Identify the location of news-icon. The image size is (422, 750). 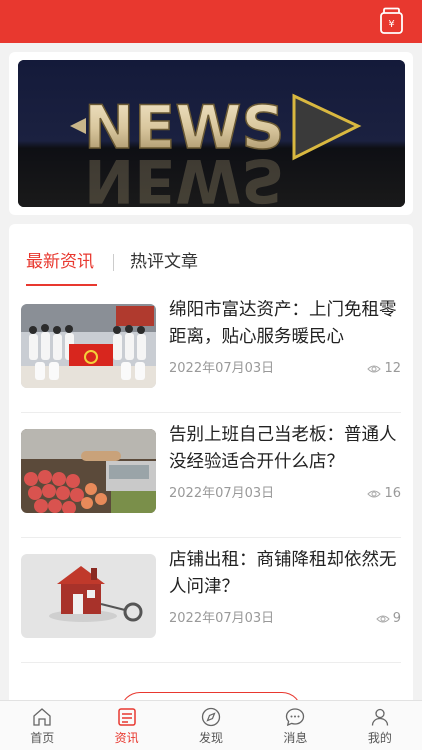
(126, 717).